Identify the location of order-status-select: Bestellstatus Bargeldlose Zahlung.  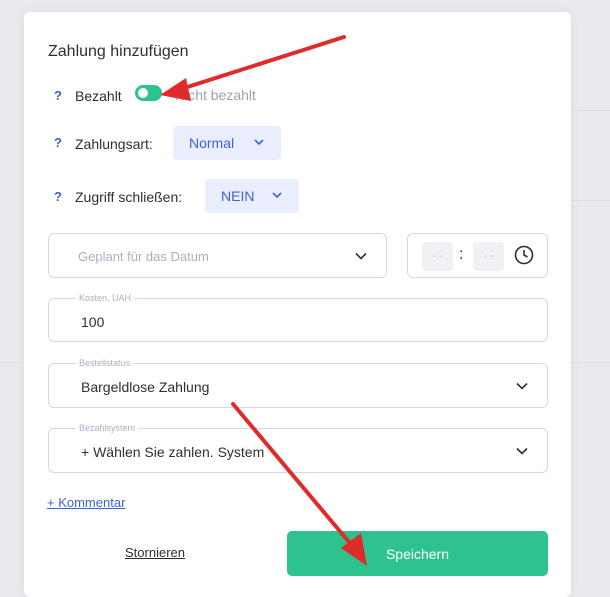
(298, 383).